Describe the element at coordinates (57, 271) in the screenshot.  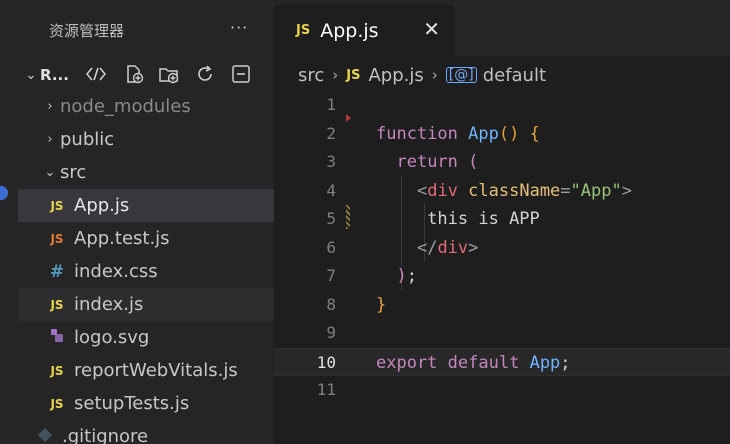
I see `css-file-icon: #` at that location.